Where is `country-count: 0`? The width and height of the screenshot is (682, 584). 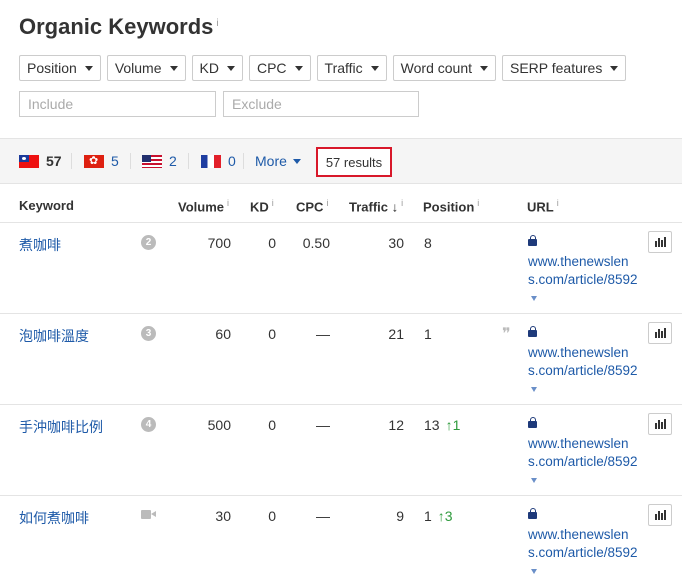 country-count: 0 is located at coordinates (232, 161).